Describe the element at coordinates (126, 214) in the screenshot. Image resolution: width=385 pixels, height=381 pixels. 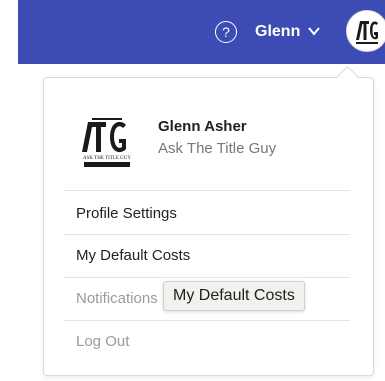
I see `menu-item-profile-settings: Profile Settings` at that location.